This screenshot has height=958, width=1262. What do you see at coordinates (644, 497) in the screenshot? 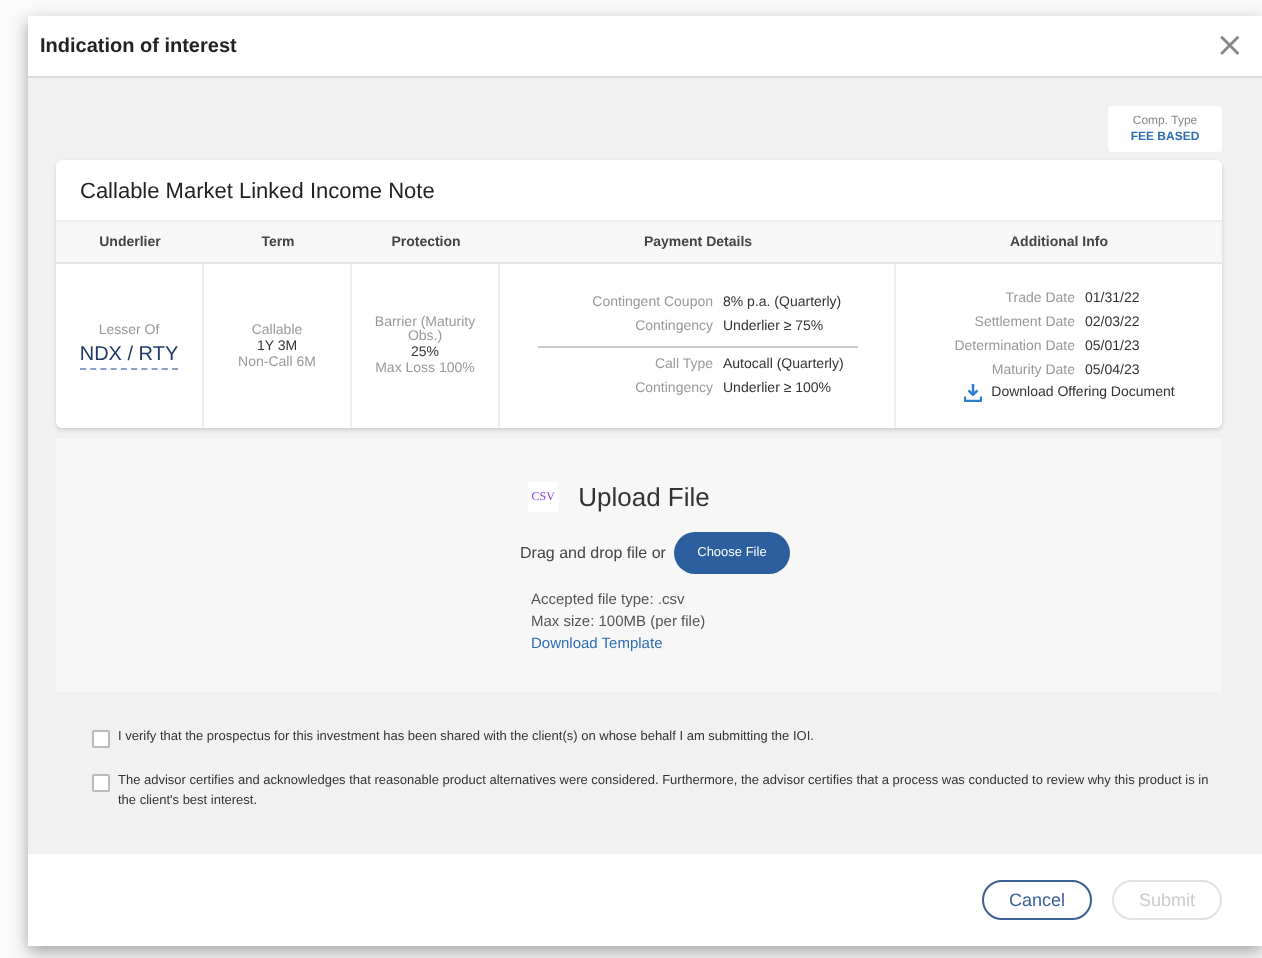
I see `upload-title: Upload File` at bounding box center [644, 497].